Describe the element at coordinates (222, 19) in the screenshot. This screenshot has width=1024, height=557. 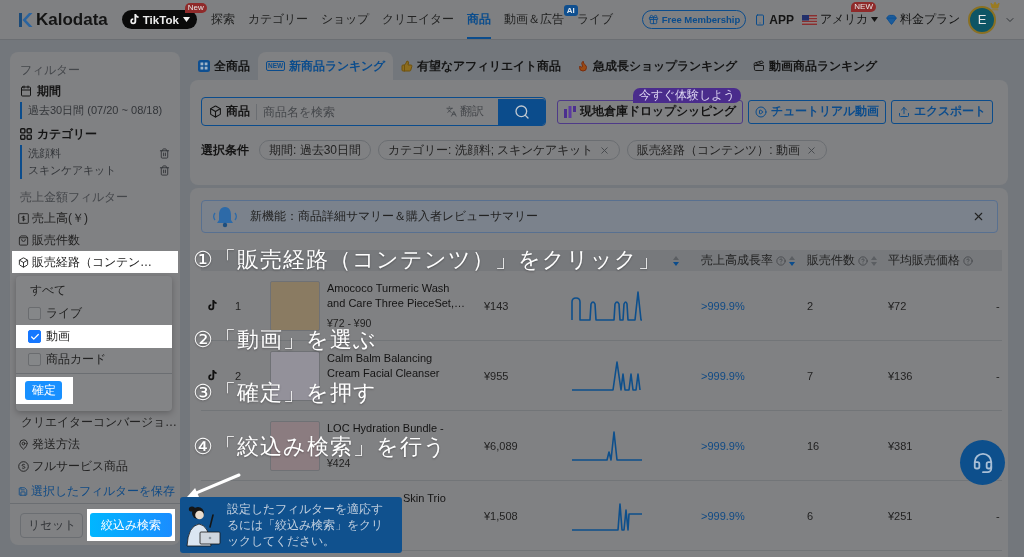
I see `nav-item: 探索` at that location.